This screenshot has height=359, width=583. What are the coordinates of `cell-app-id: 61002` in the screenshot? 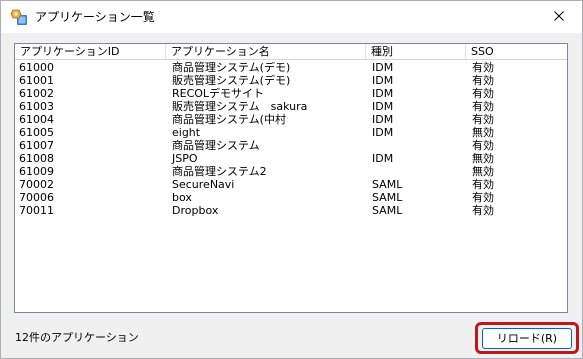 It's located at (36, 93).